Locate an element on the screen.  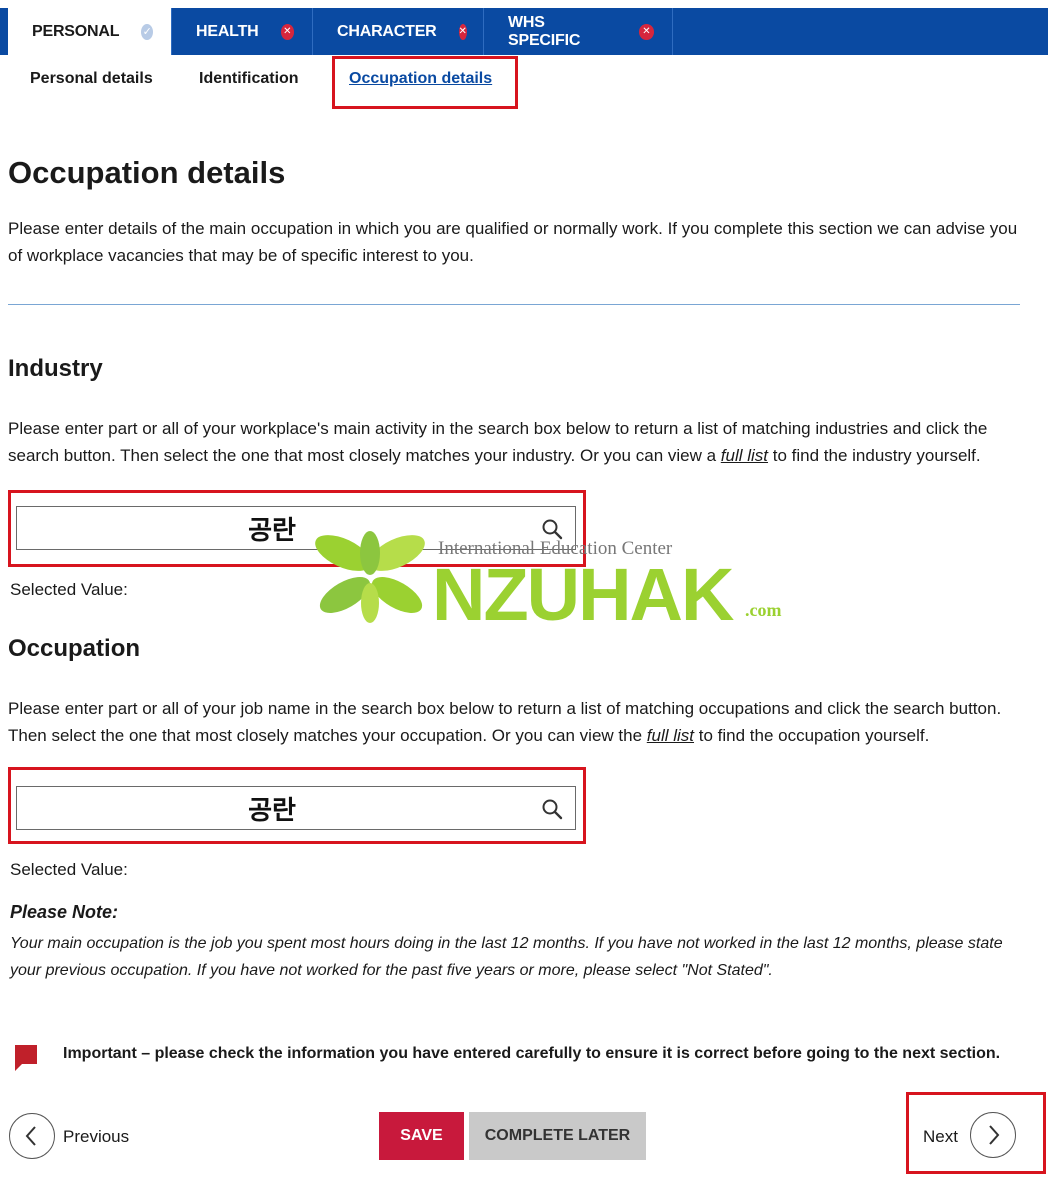
occupation-heading: Occupation is located at coordinates (74, 648).